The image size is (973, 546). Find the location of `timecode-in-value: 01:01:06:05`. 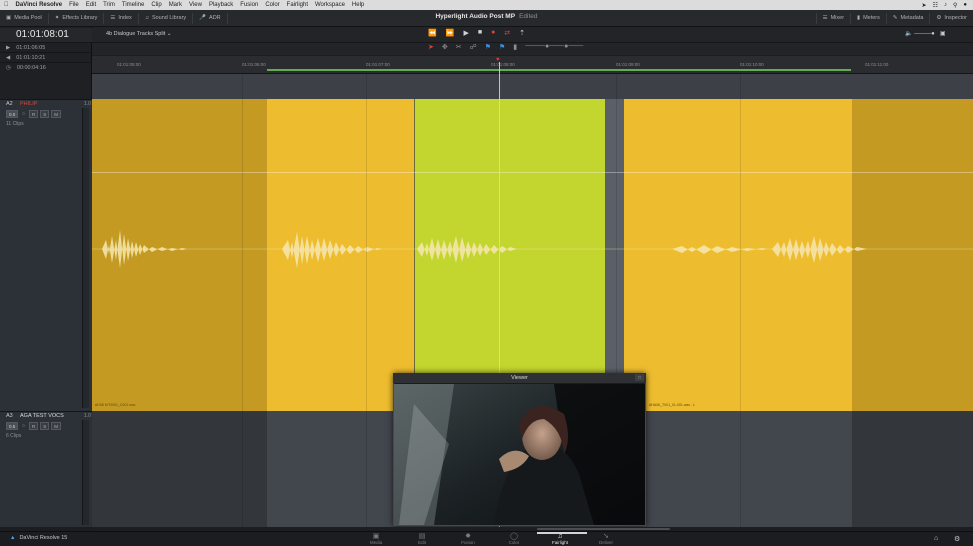

timecode-in-value: 01:01:06:05 is located at coordinates (31, 48).